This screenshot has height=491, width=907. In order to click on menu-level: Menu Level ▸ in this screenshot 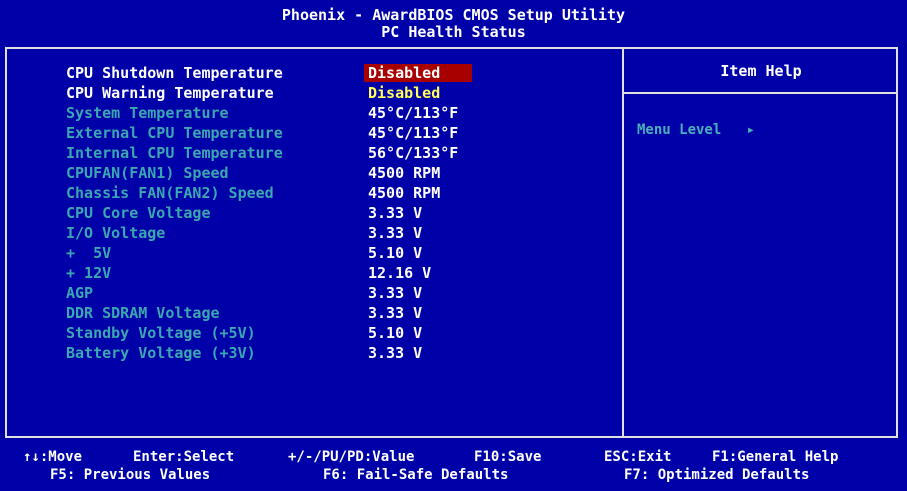, I will do `click(696, 130)`.